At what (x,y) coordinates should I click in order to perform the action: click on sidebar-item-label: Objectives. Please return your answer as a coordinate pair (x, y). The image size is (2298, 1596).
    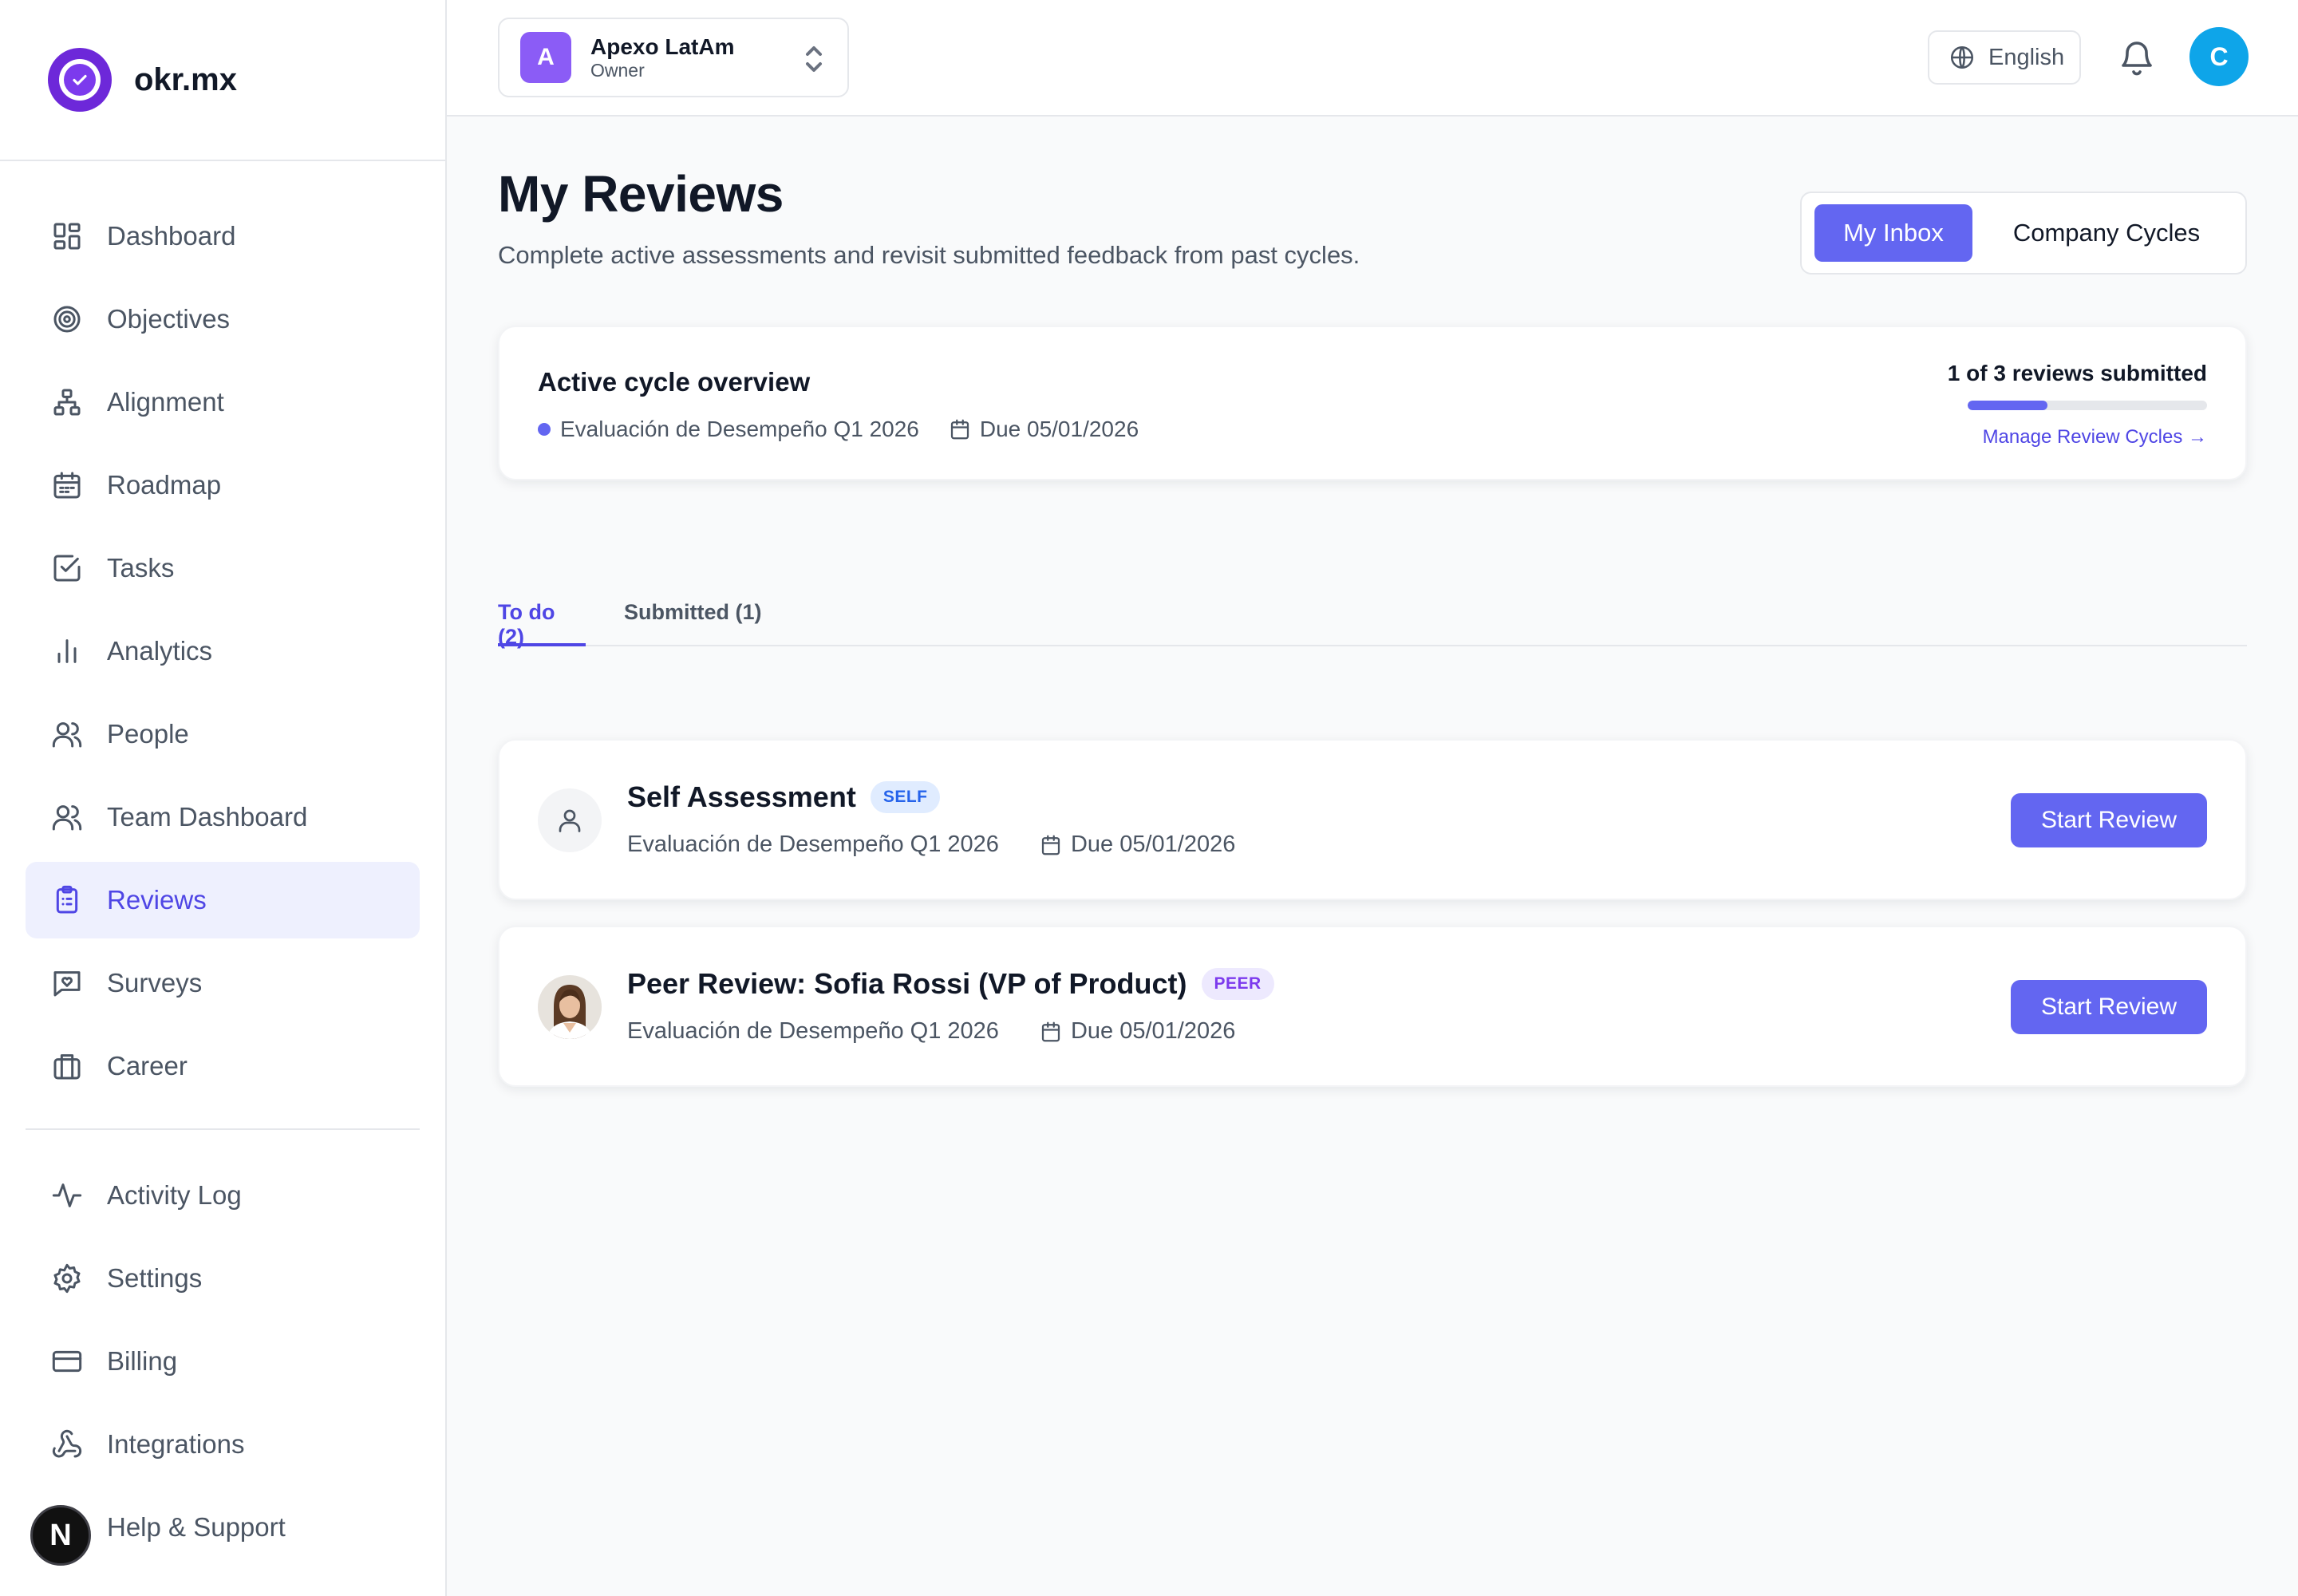
    Looking at the image, I should click on (169, 319).